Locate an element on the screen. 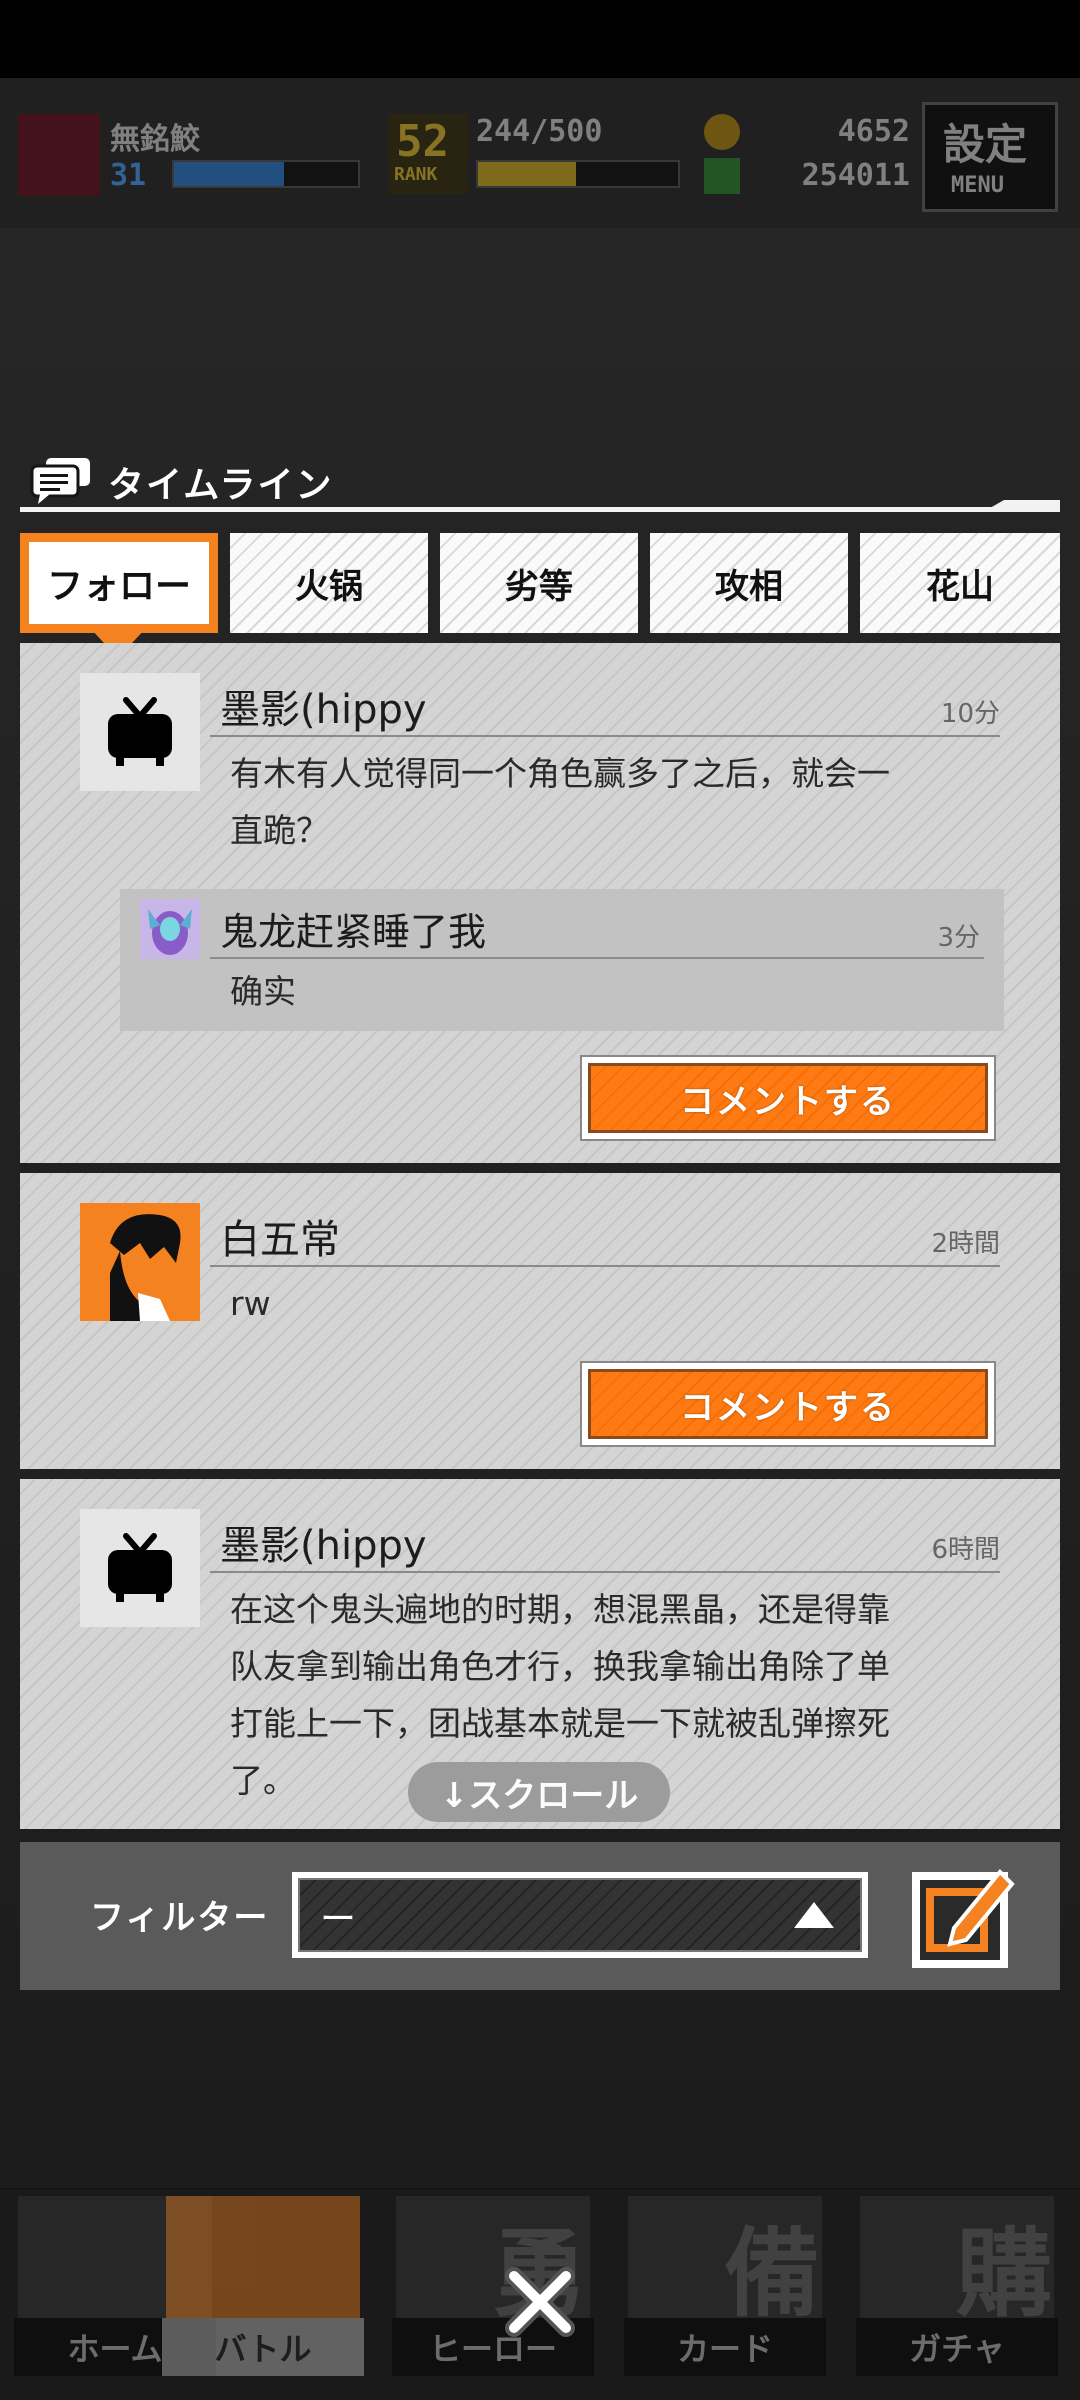 The image size is (1080, 2400). rank-badge-icon: 52 RANK is located at coordinates (428, 154).